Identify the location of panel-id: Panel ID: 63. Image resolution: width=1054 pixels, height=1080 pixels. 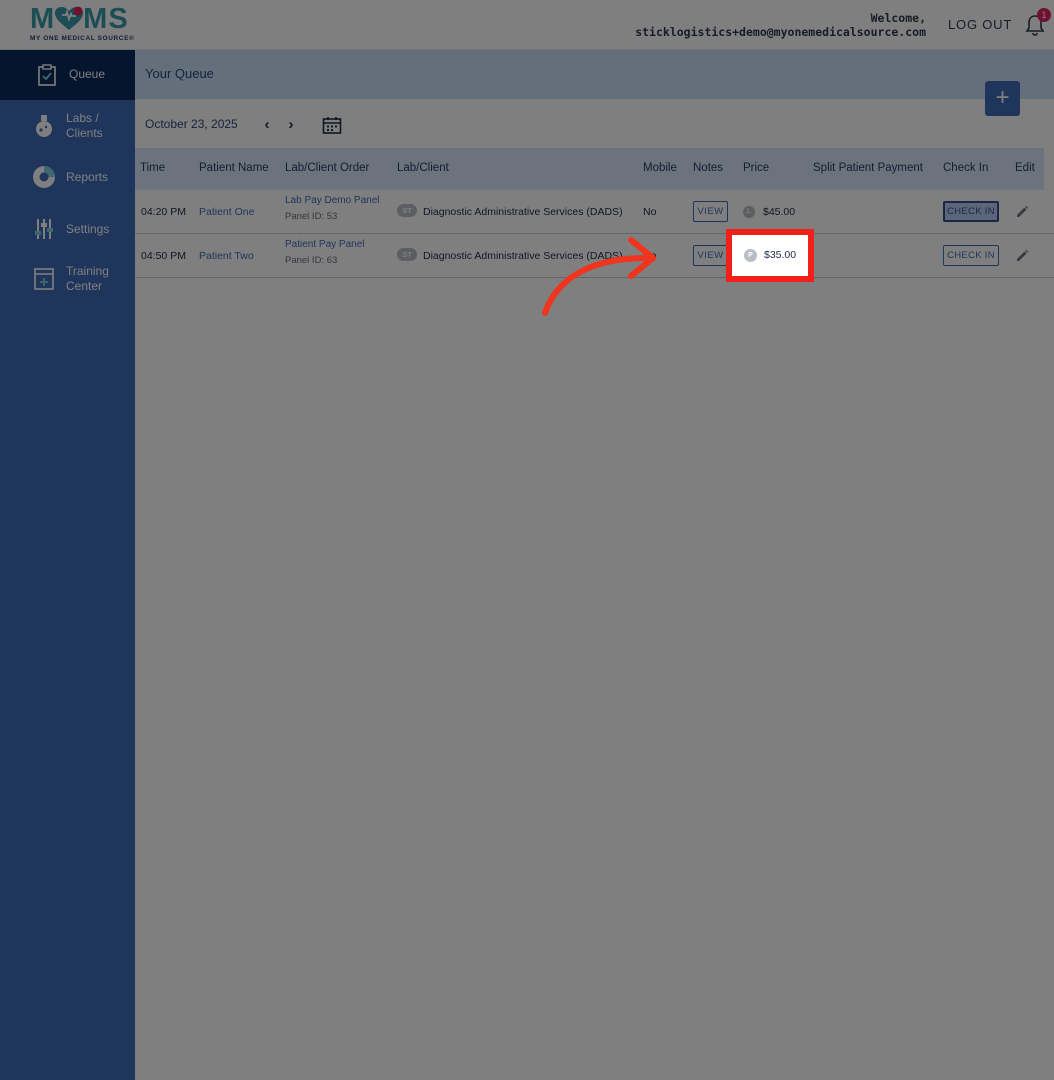
(311, 260).